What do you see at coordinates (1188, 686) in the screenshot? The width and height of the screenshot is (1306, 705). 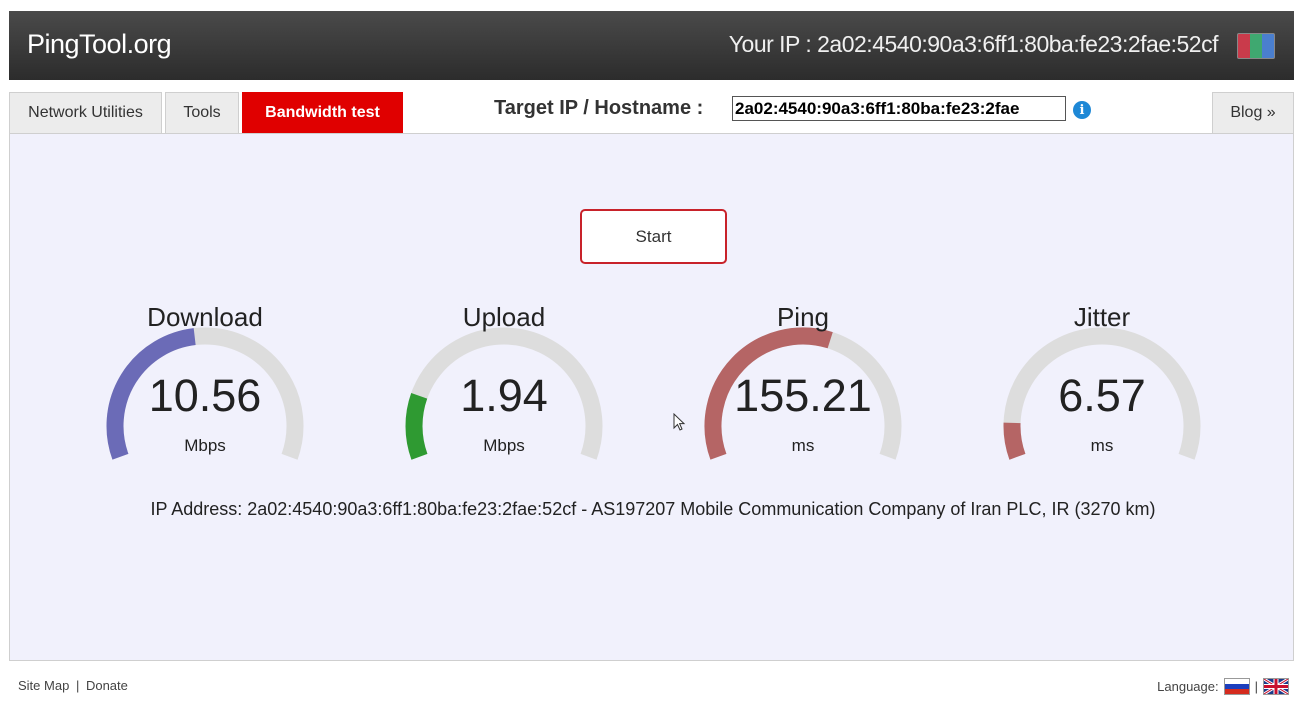 I see `language-label: Language:` at bounding box center [1188, 686].